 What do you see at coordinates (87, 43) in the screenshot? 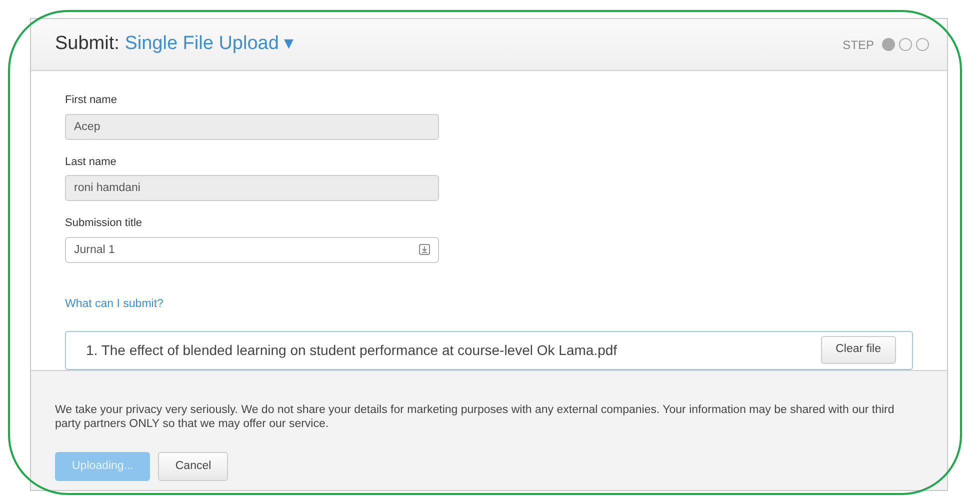
I see `panel-title: Submit:` at bounding box center [87, 43].